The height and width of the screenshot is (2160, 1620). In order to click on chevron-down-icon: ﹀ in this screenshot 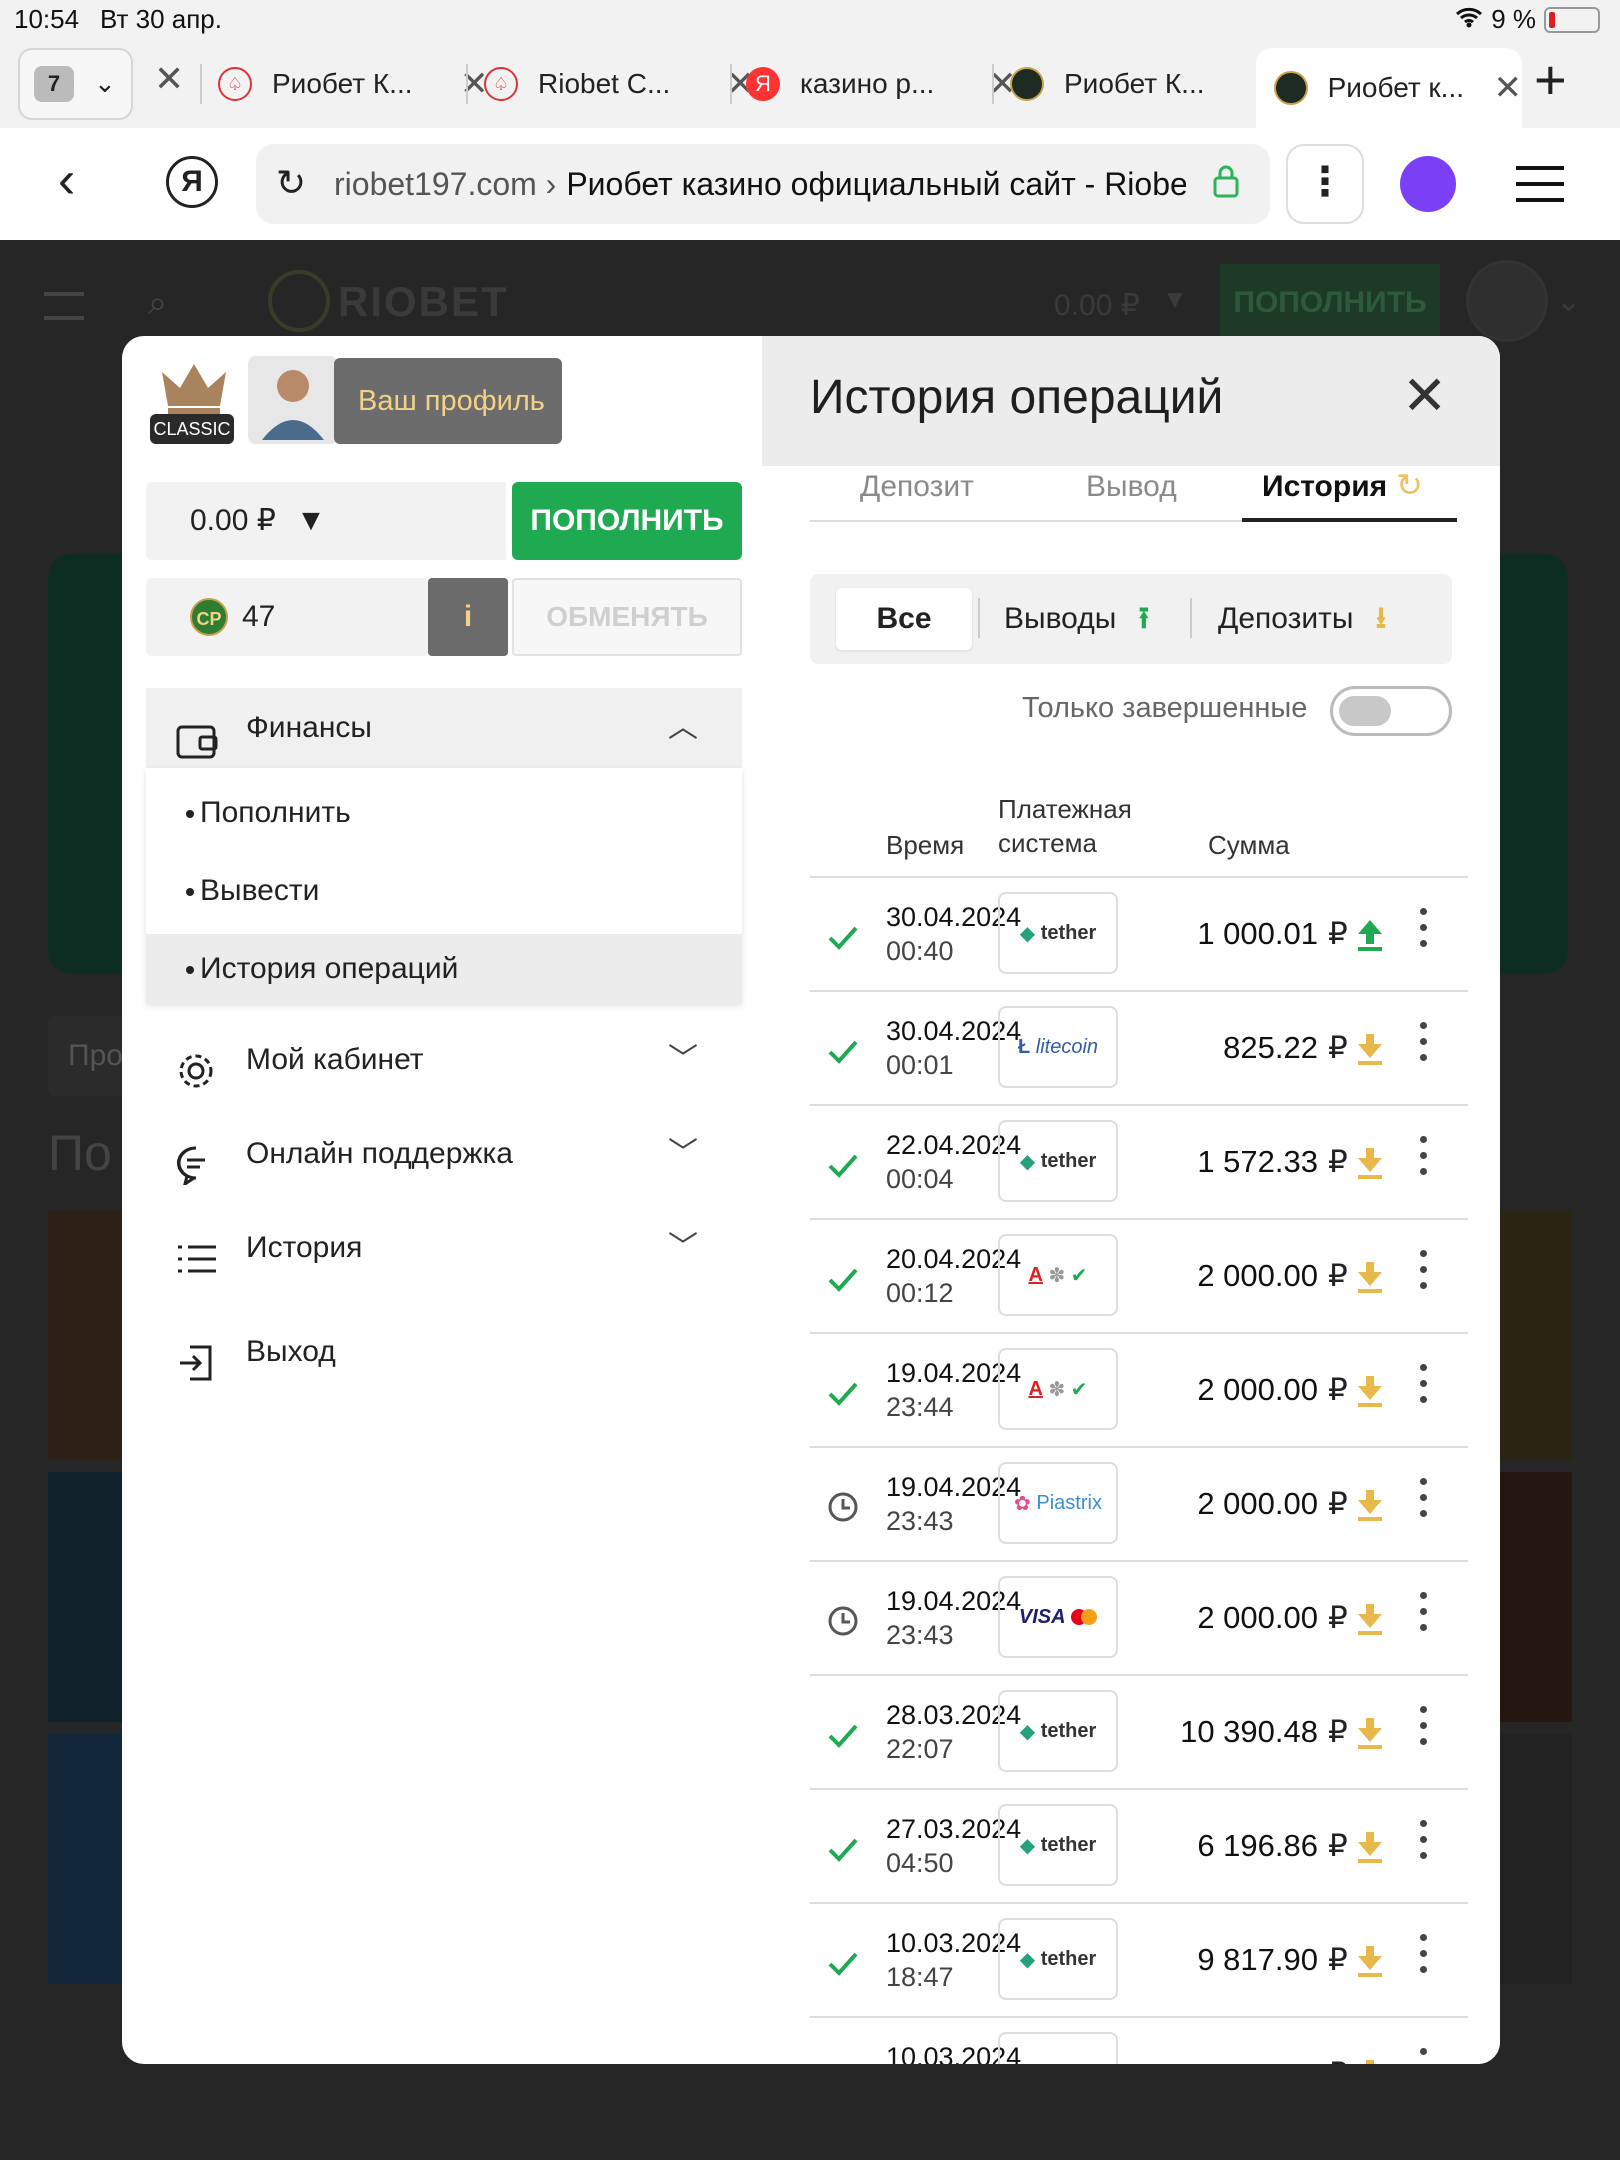, I will do `click(683, 1059)`.